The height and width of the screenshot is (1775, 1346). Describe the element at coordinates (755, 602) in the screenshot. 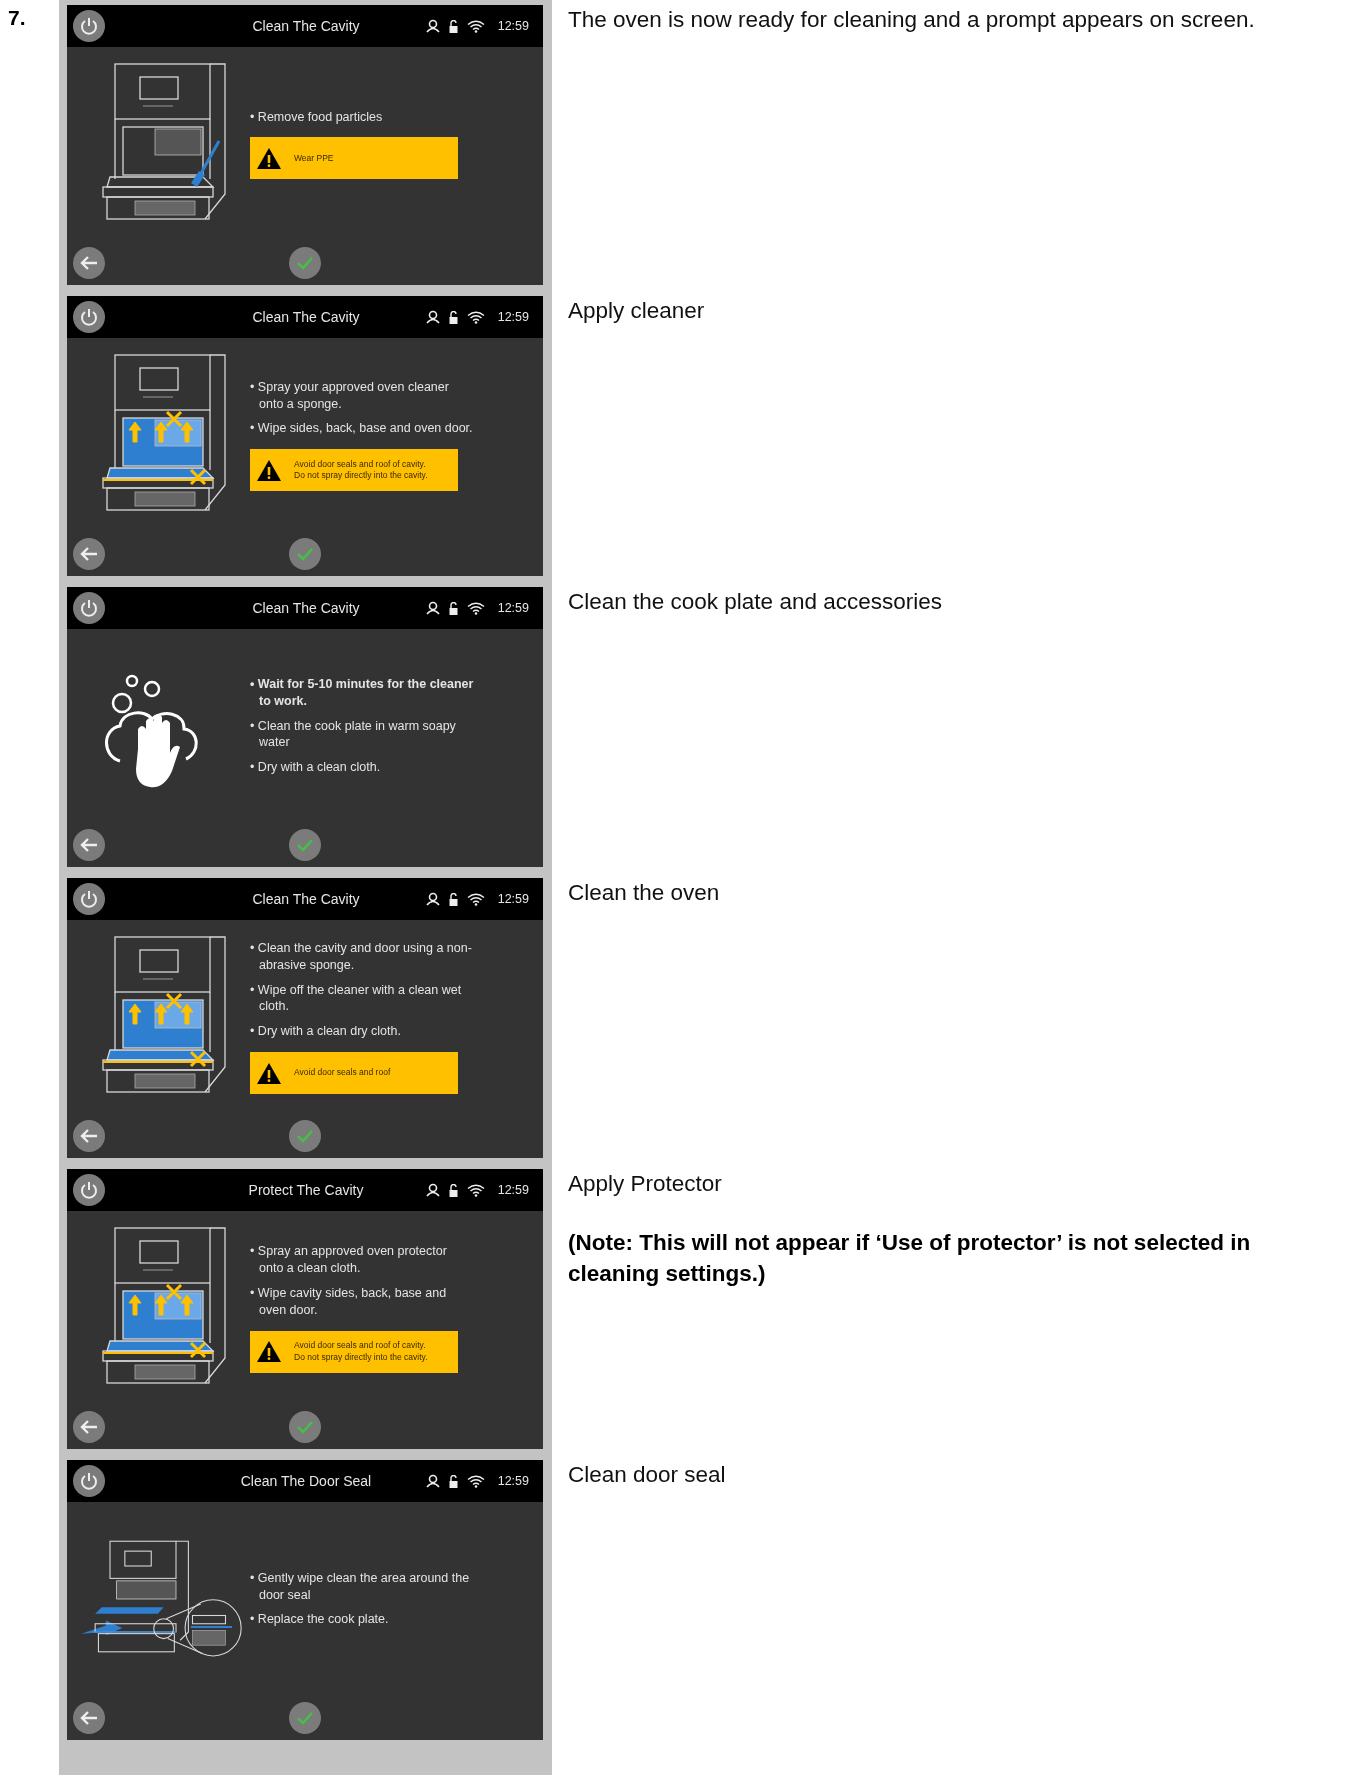

I see `step-caption: Clean the cook plate and accessories` at that location.